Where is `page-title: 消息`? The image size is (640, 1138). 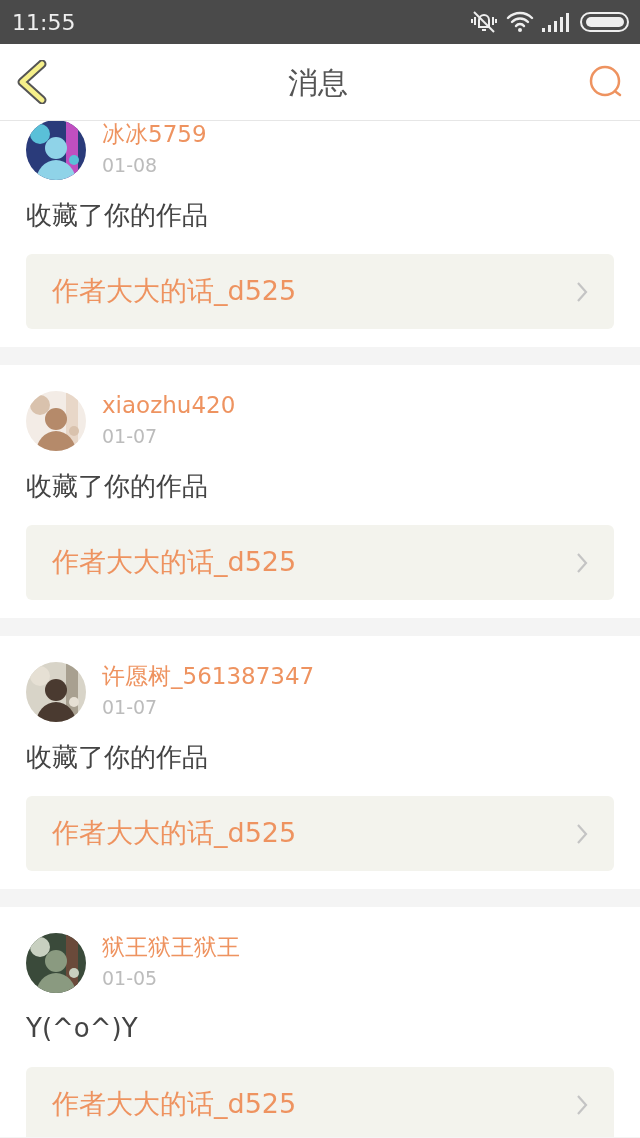
page-title: 消息 is located at coordinates (318, 82).